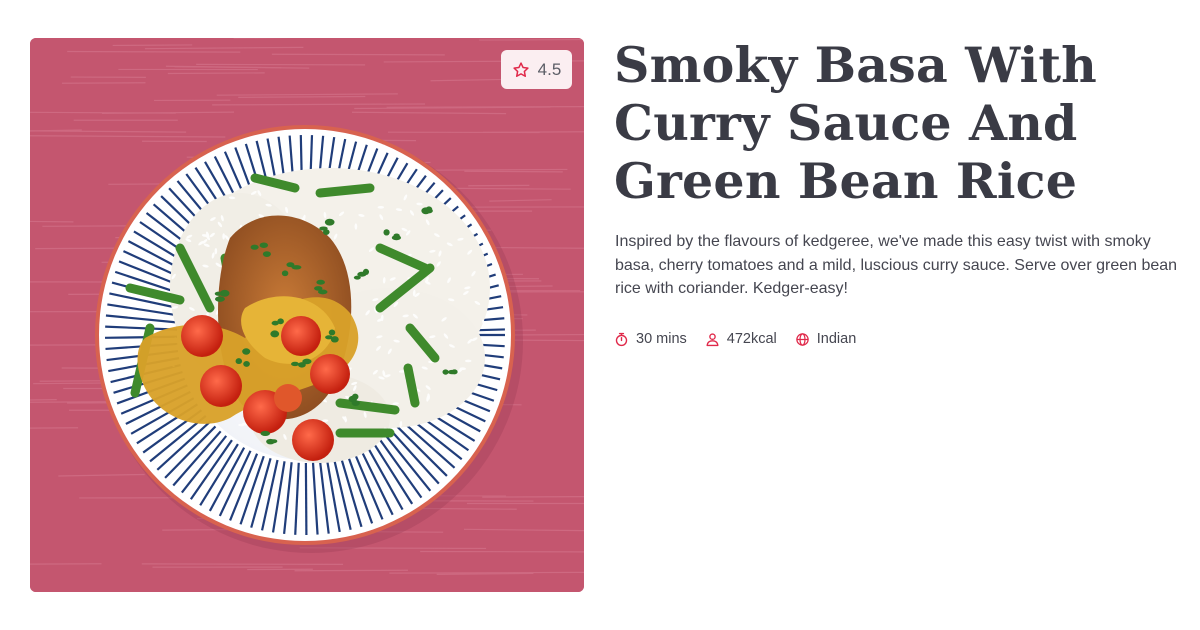 This screenshot has height=630, width=1200. I want to click on recipe-meta: 30 mins 472kcal Indian, so click(735, 339).